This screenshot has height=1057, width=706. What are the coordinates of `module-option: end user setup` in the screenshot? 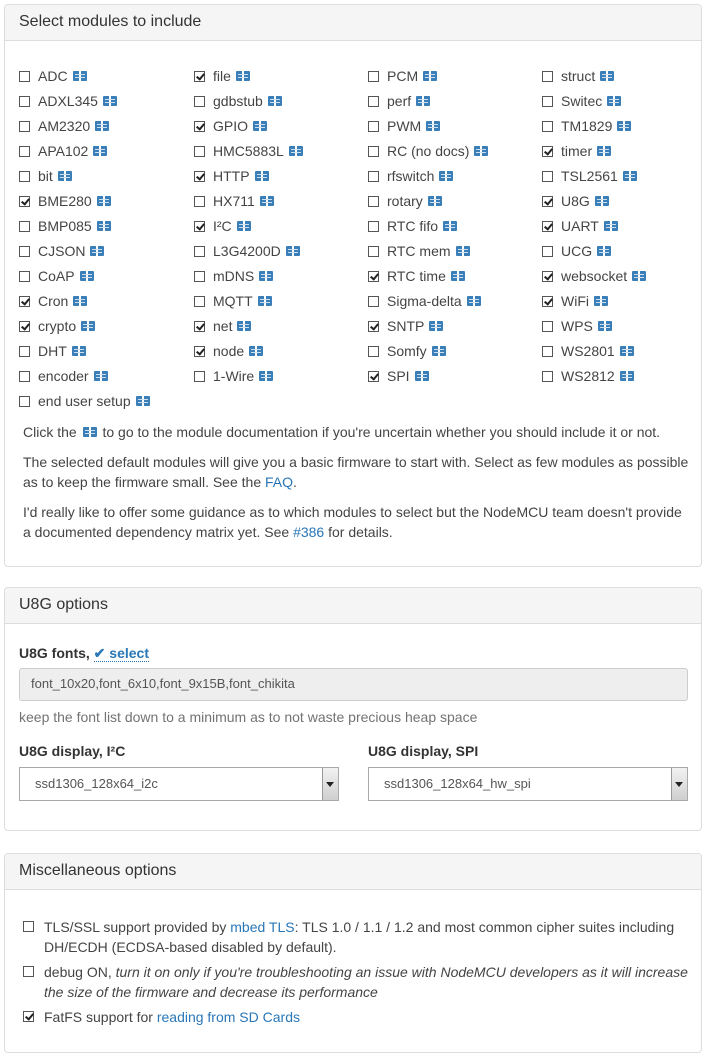 It's located at (84, 401).